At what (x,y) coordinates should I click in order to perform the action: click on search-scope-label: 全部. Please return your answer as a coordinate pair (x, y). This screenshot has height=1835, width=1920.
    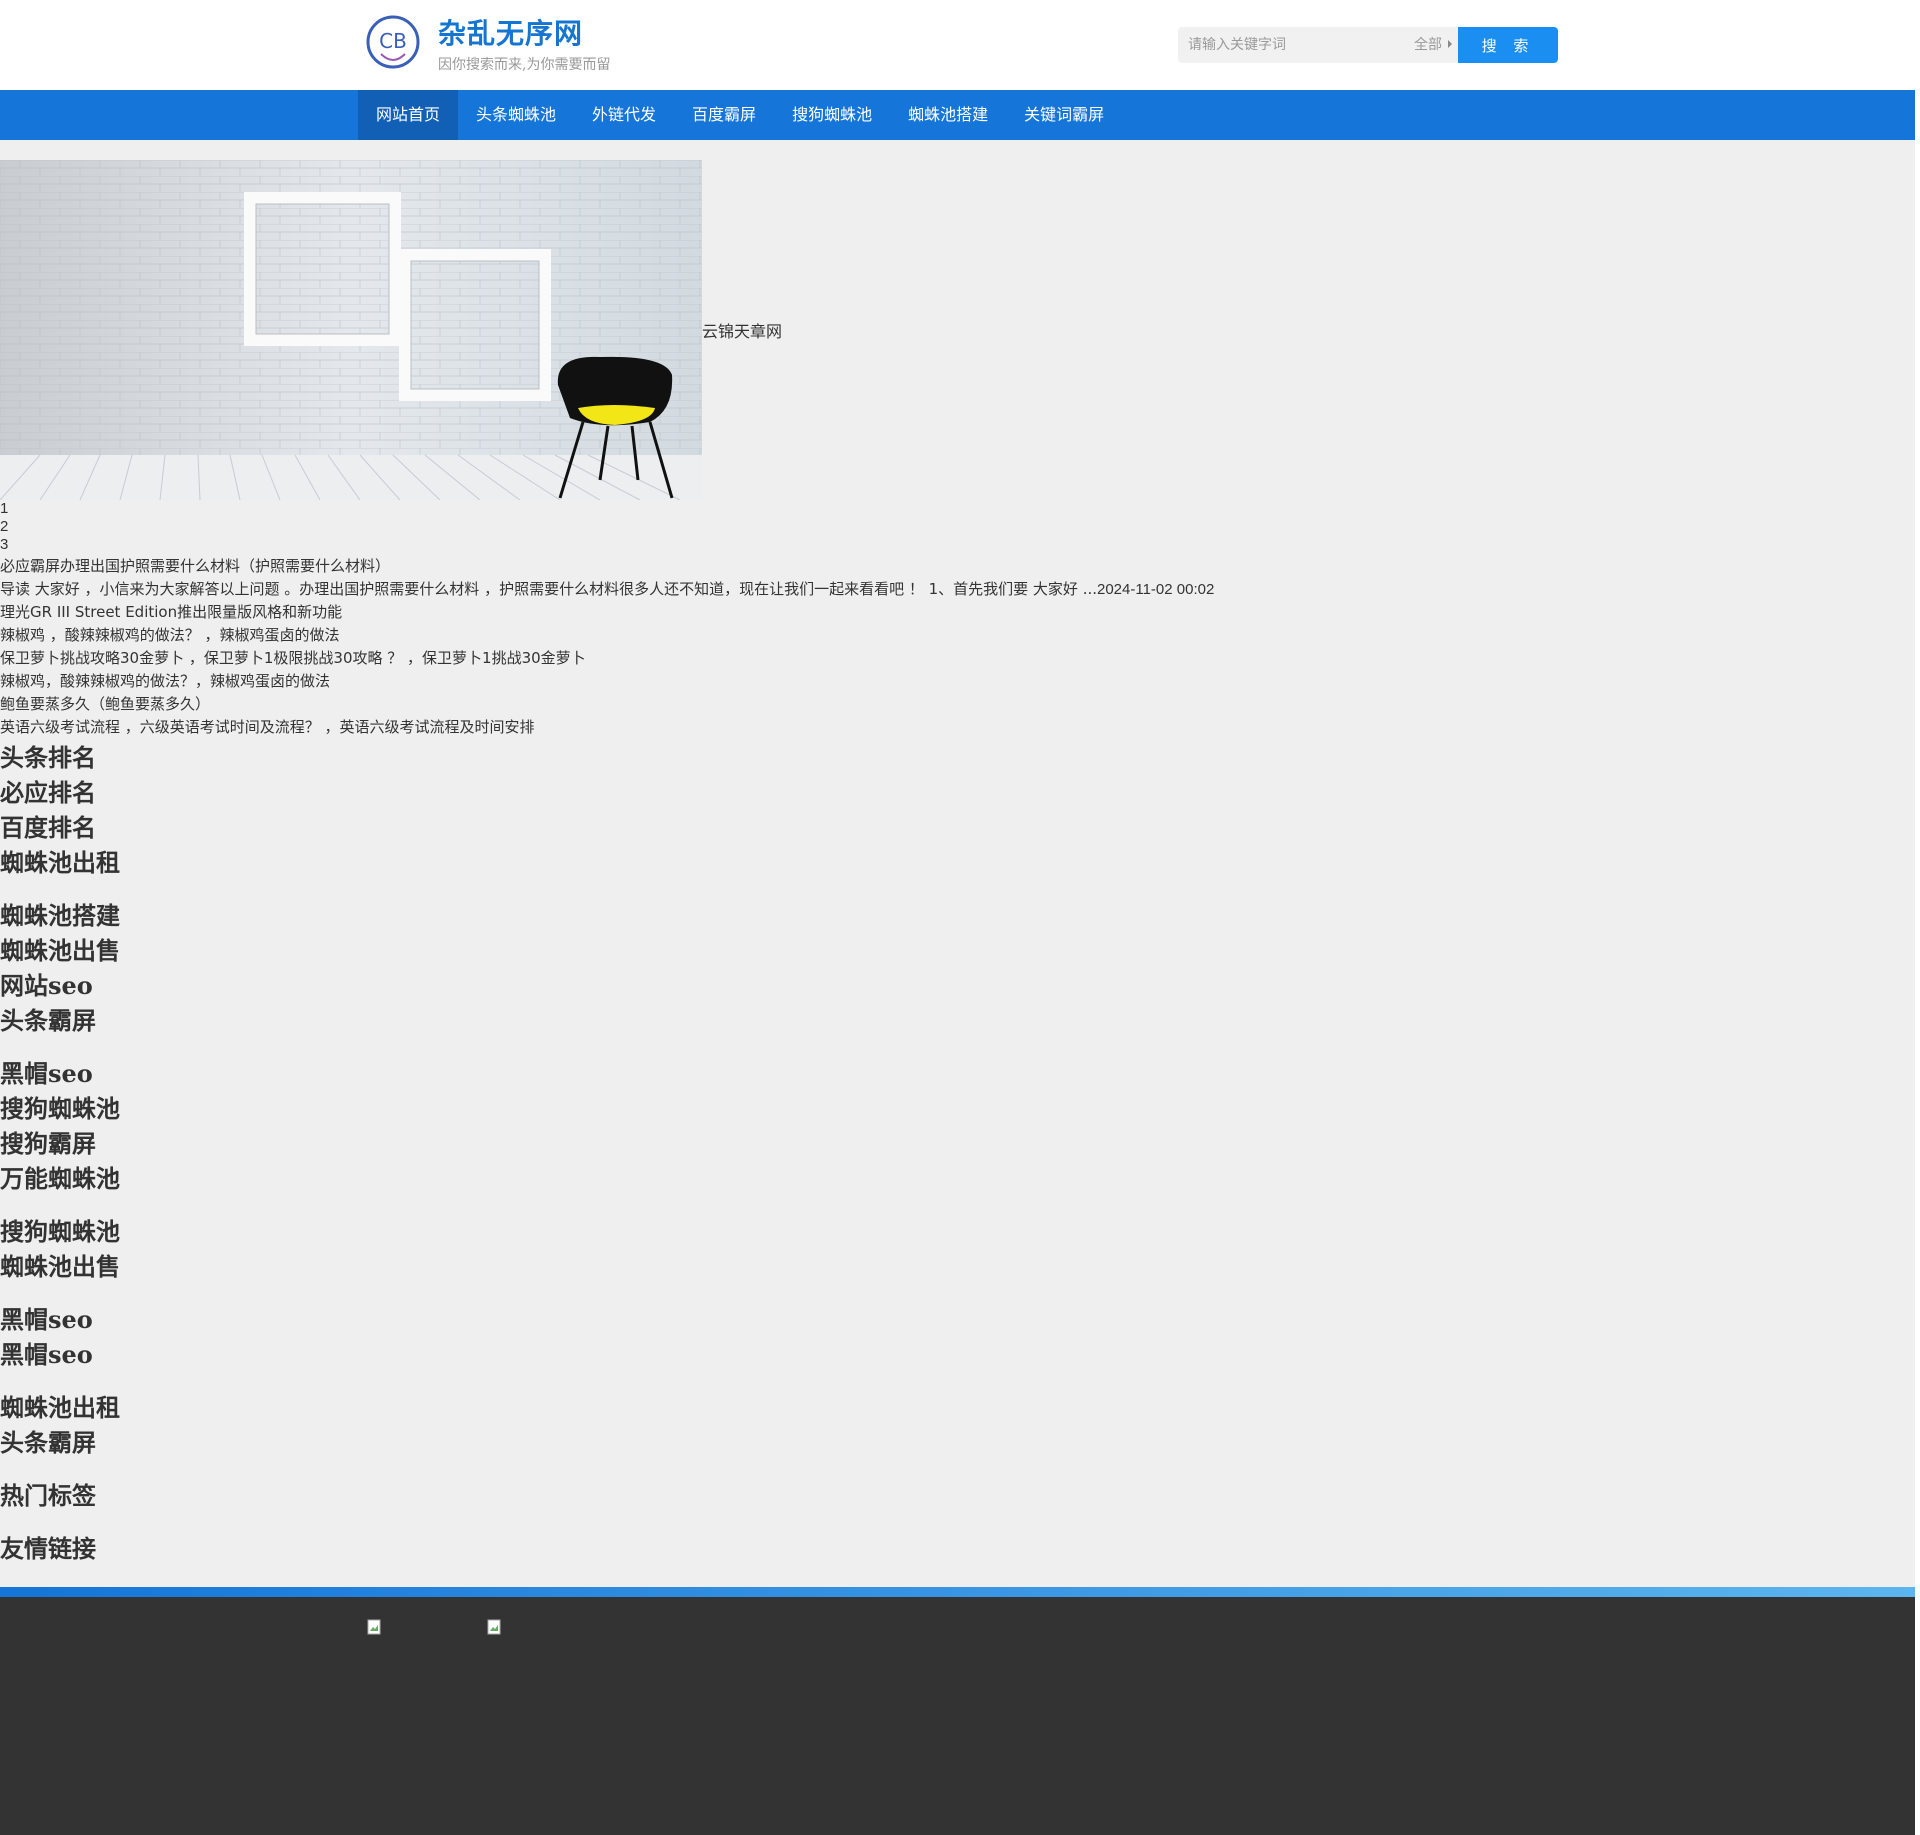
    Looking at the image, I should click on (1428, 45).